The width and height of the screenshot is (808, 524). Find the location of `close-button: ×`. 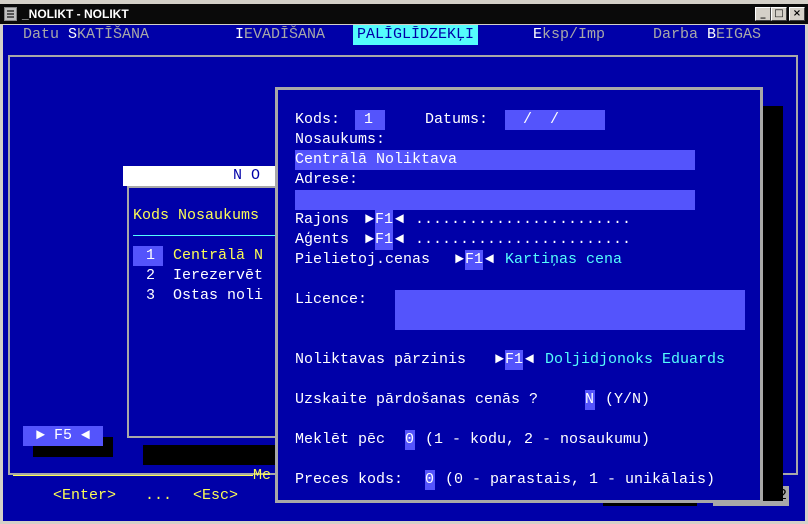

close-button: × is located at coordinates (797, 14).